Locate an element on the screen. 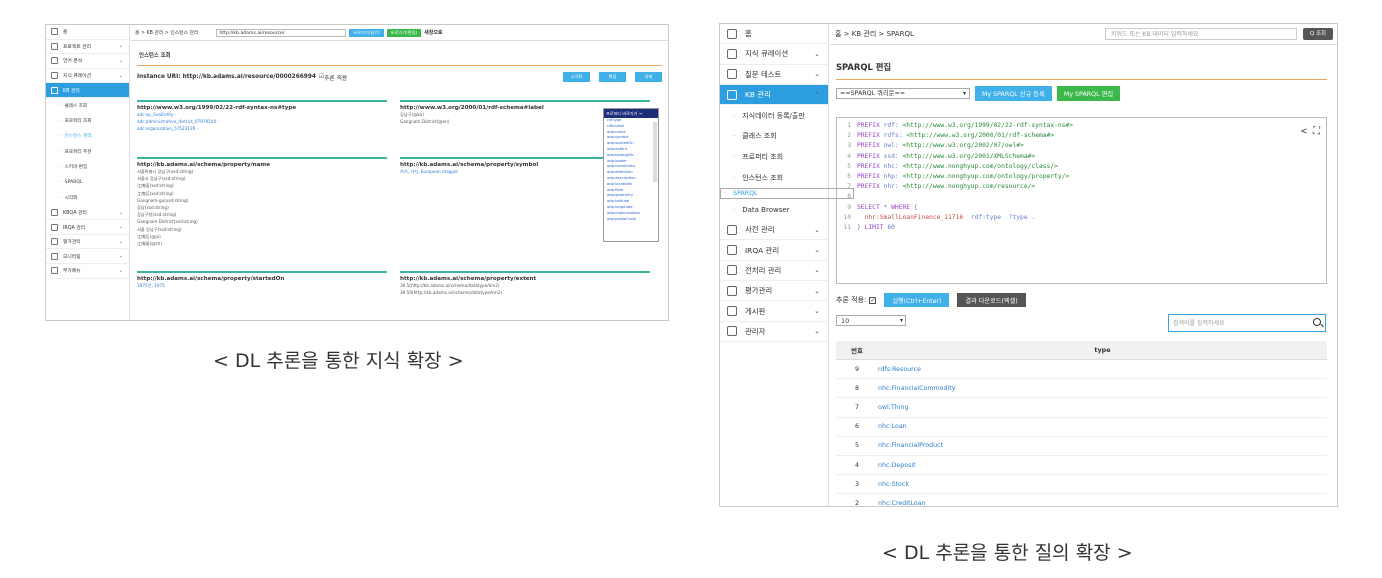  sidebar-item-lower-0: 사전 관리 ⌄ is located at coordinates (774, 230).